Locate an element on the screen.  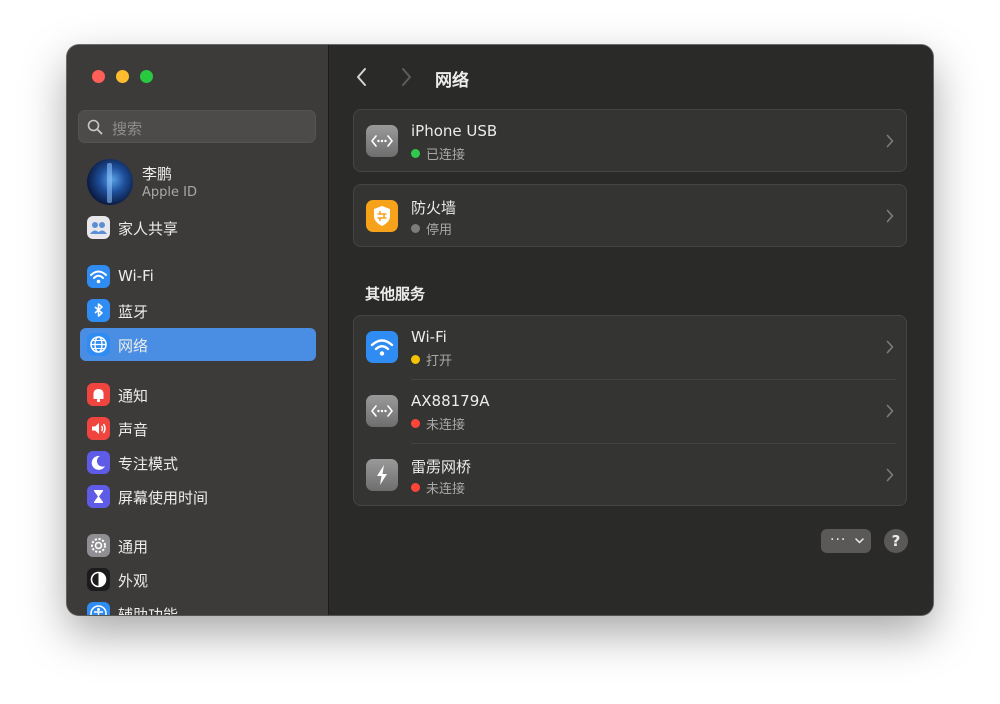
service-card: 防火墙 停用 is located at coordinates (630, 215).